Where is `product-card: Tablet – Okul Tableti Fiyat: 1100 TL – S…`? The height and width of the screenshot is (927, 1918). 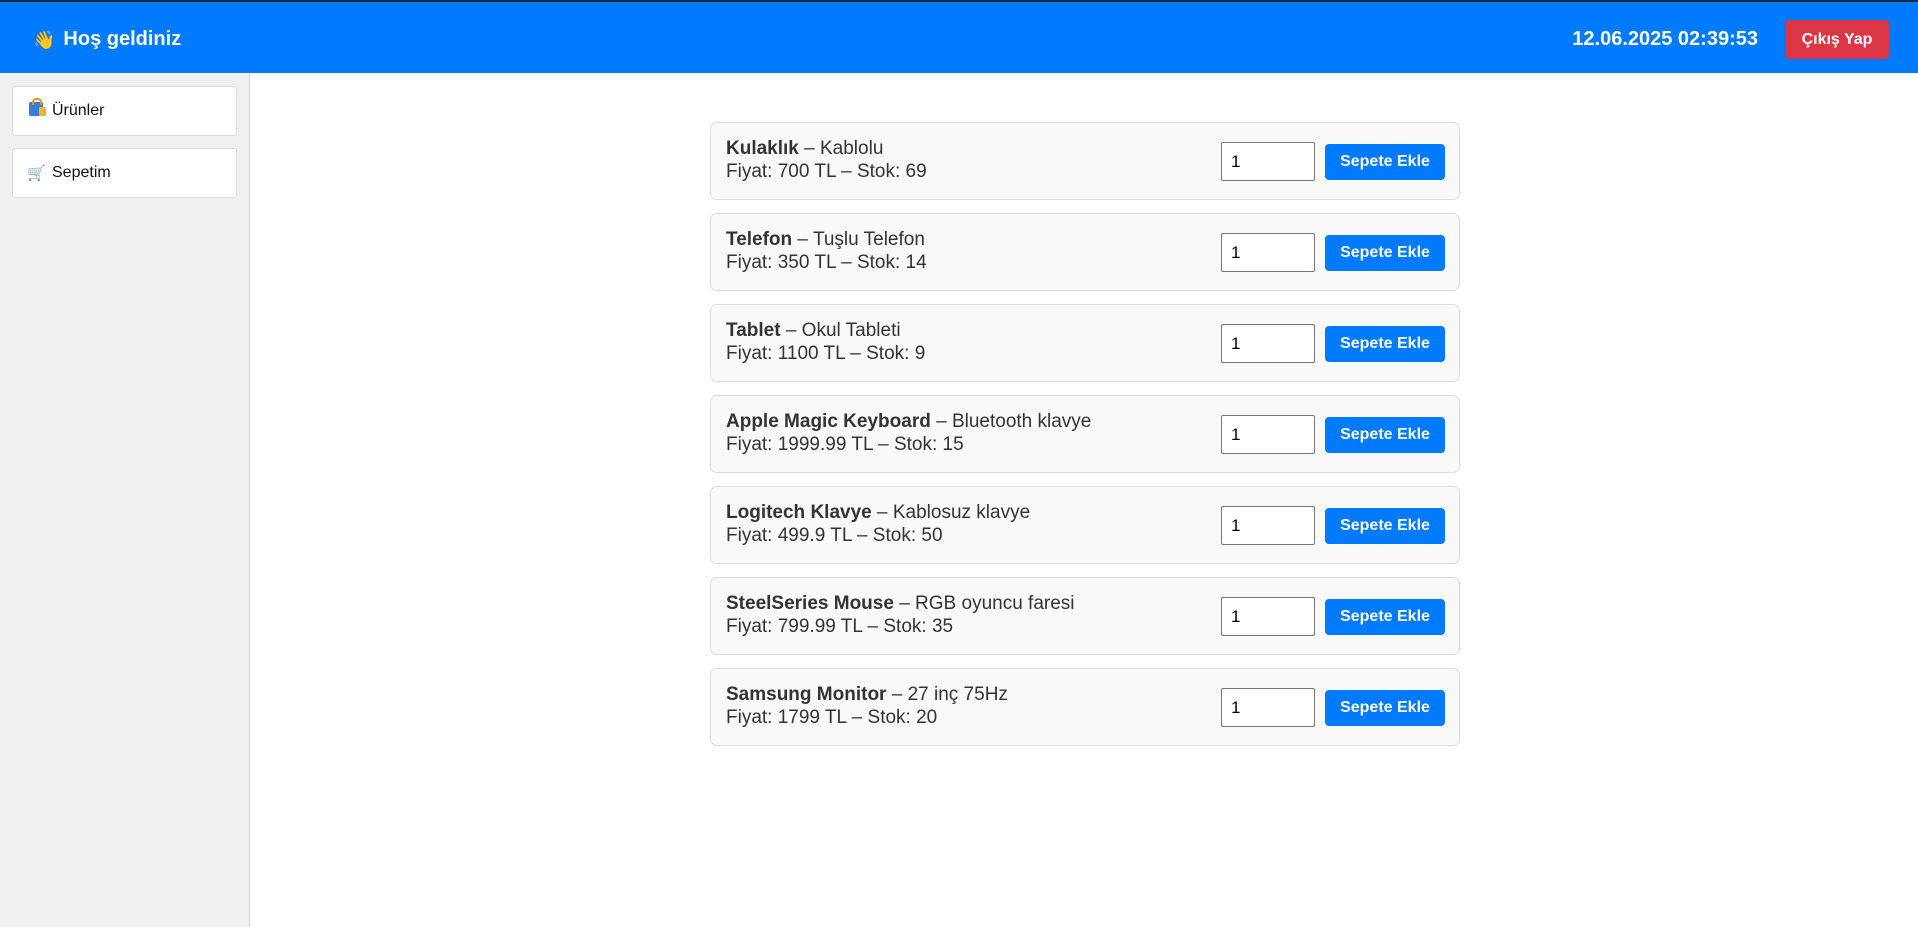 product-card: Tablet – Okul Tableti Fiyat: 1100 TL – S… is located at coordinates (1085, 343).